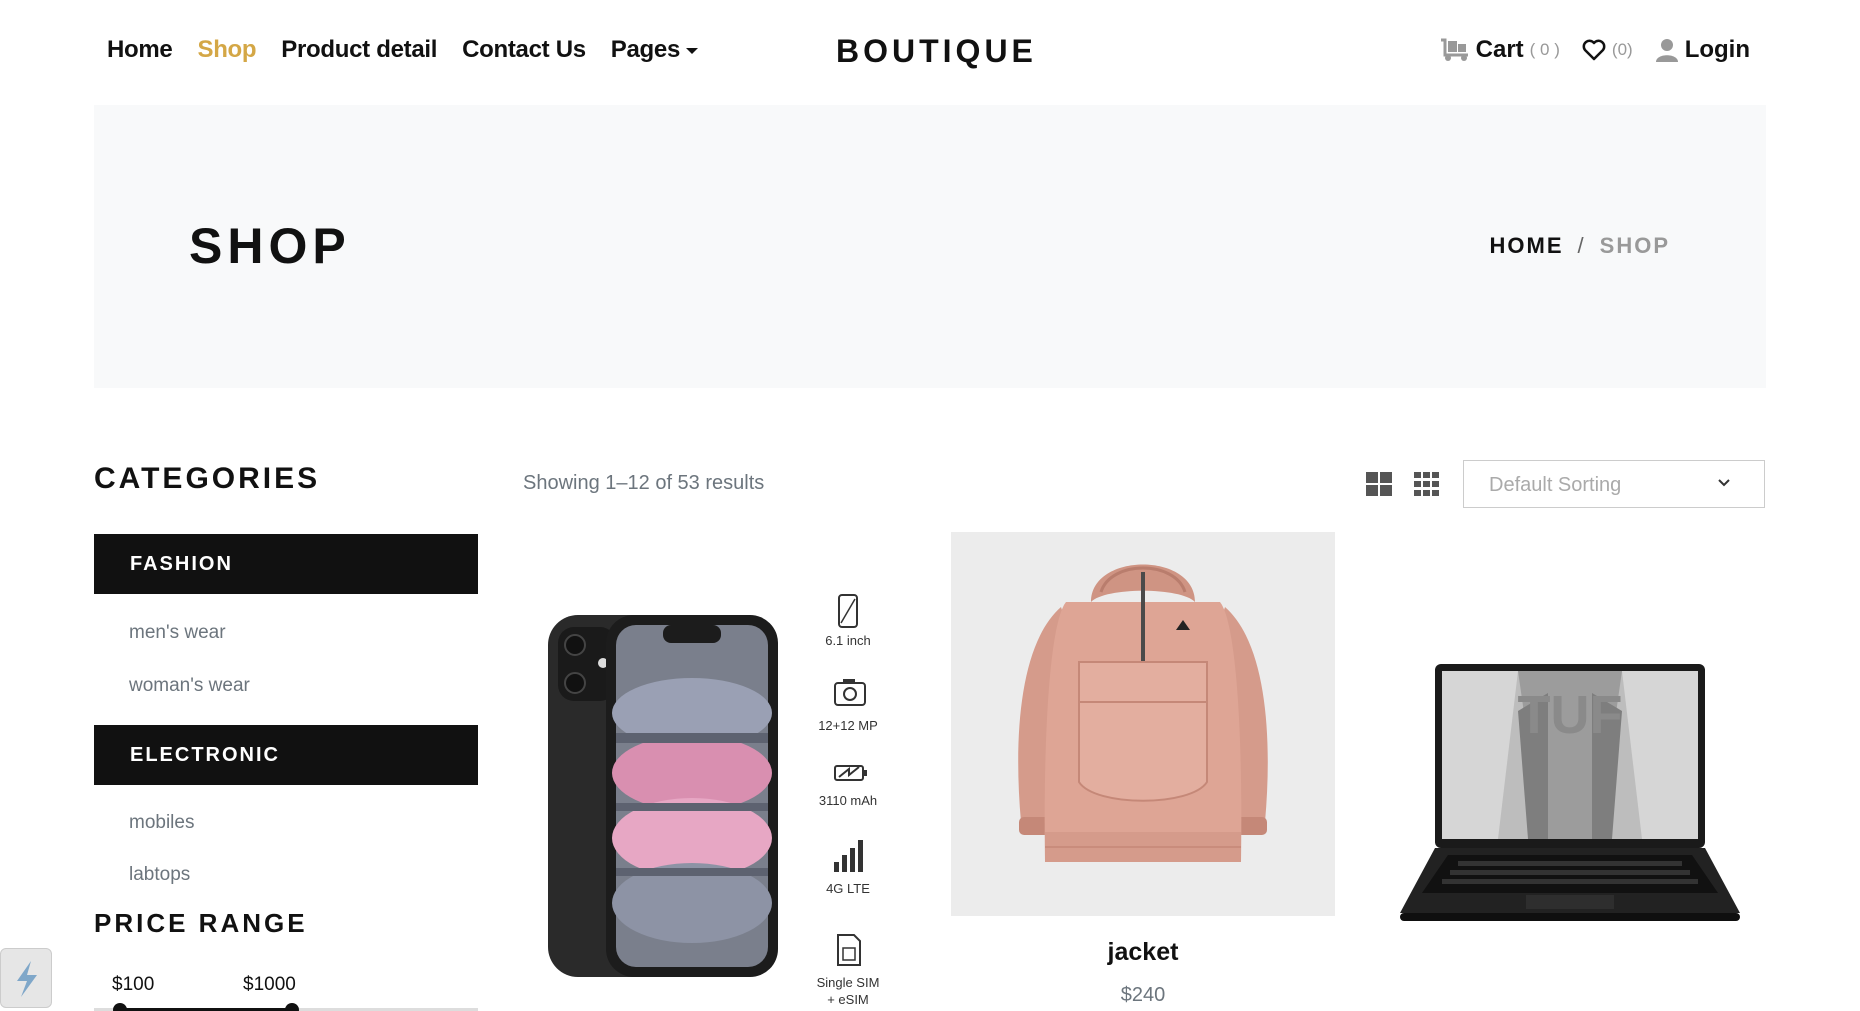  I want to click on nav-link-contact-us: Contact Us, so click(524, 50).